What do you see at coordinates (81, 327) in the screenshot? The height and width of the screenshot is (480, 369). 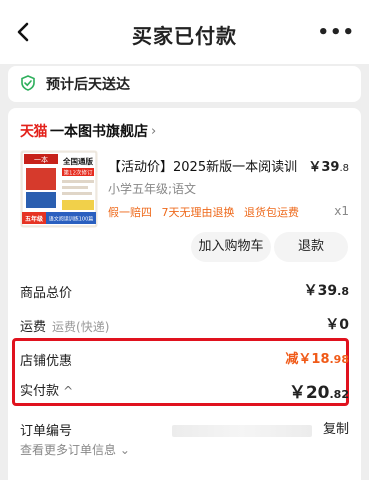 I see `shipping-method: 运费(快递)` at bounding box center [81, 327].